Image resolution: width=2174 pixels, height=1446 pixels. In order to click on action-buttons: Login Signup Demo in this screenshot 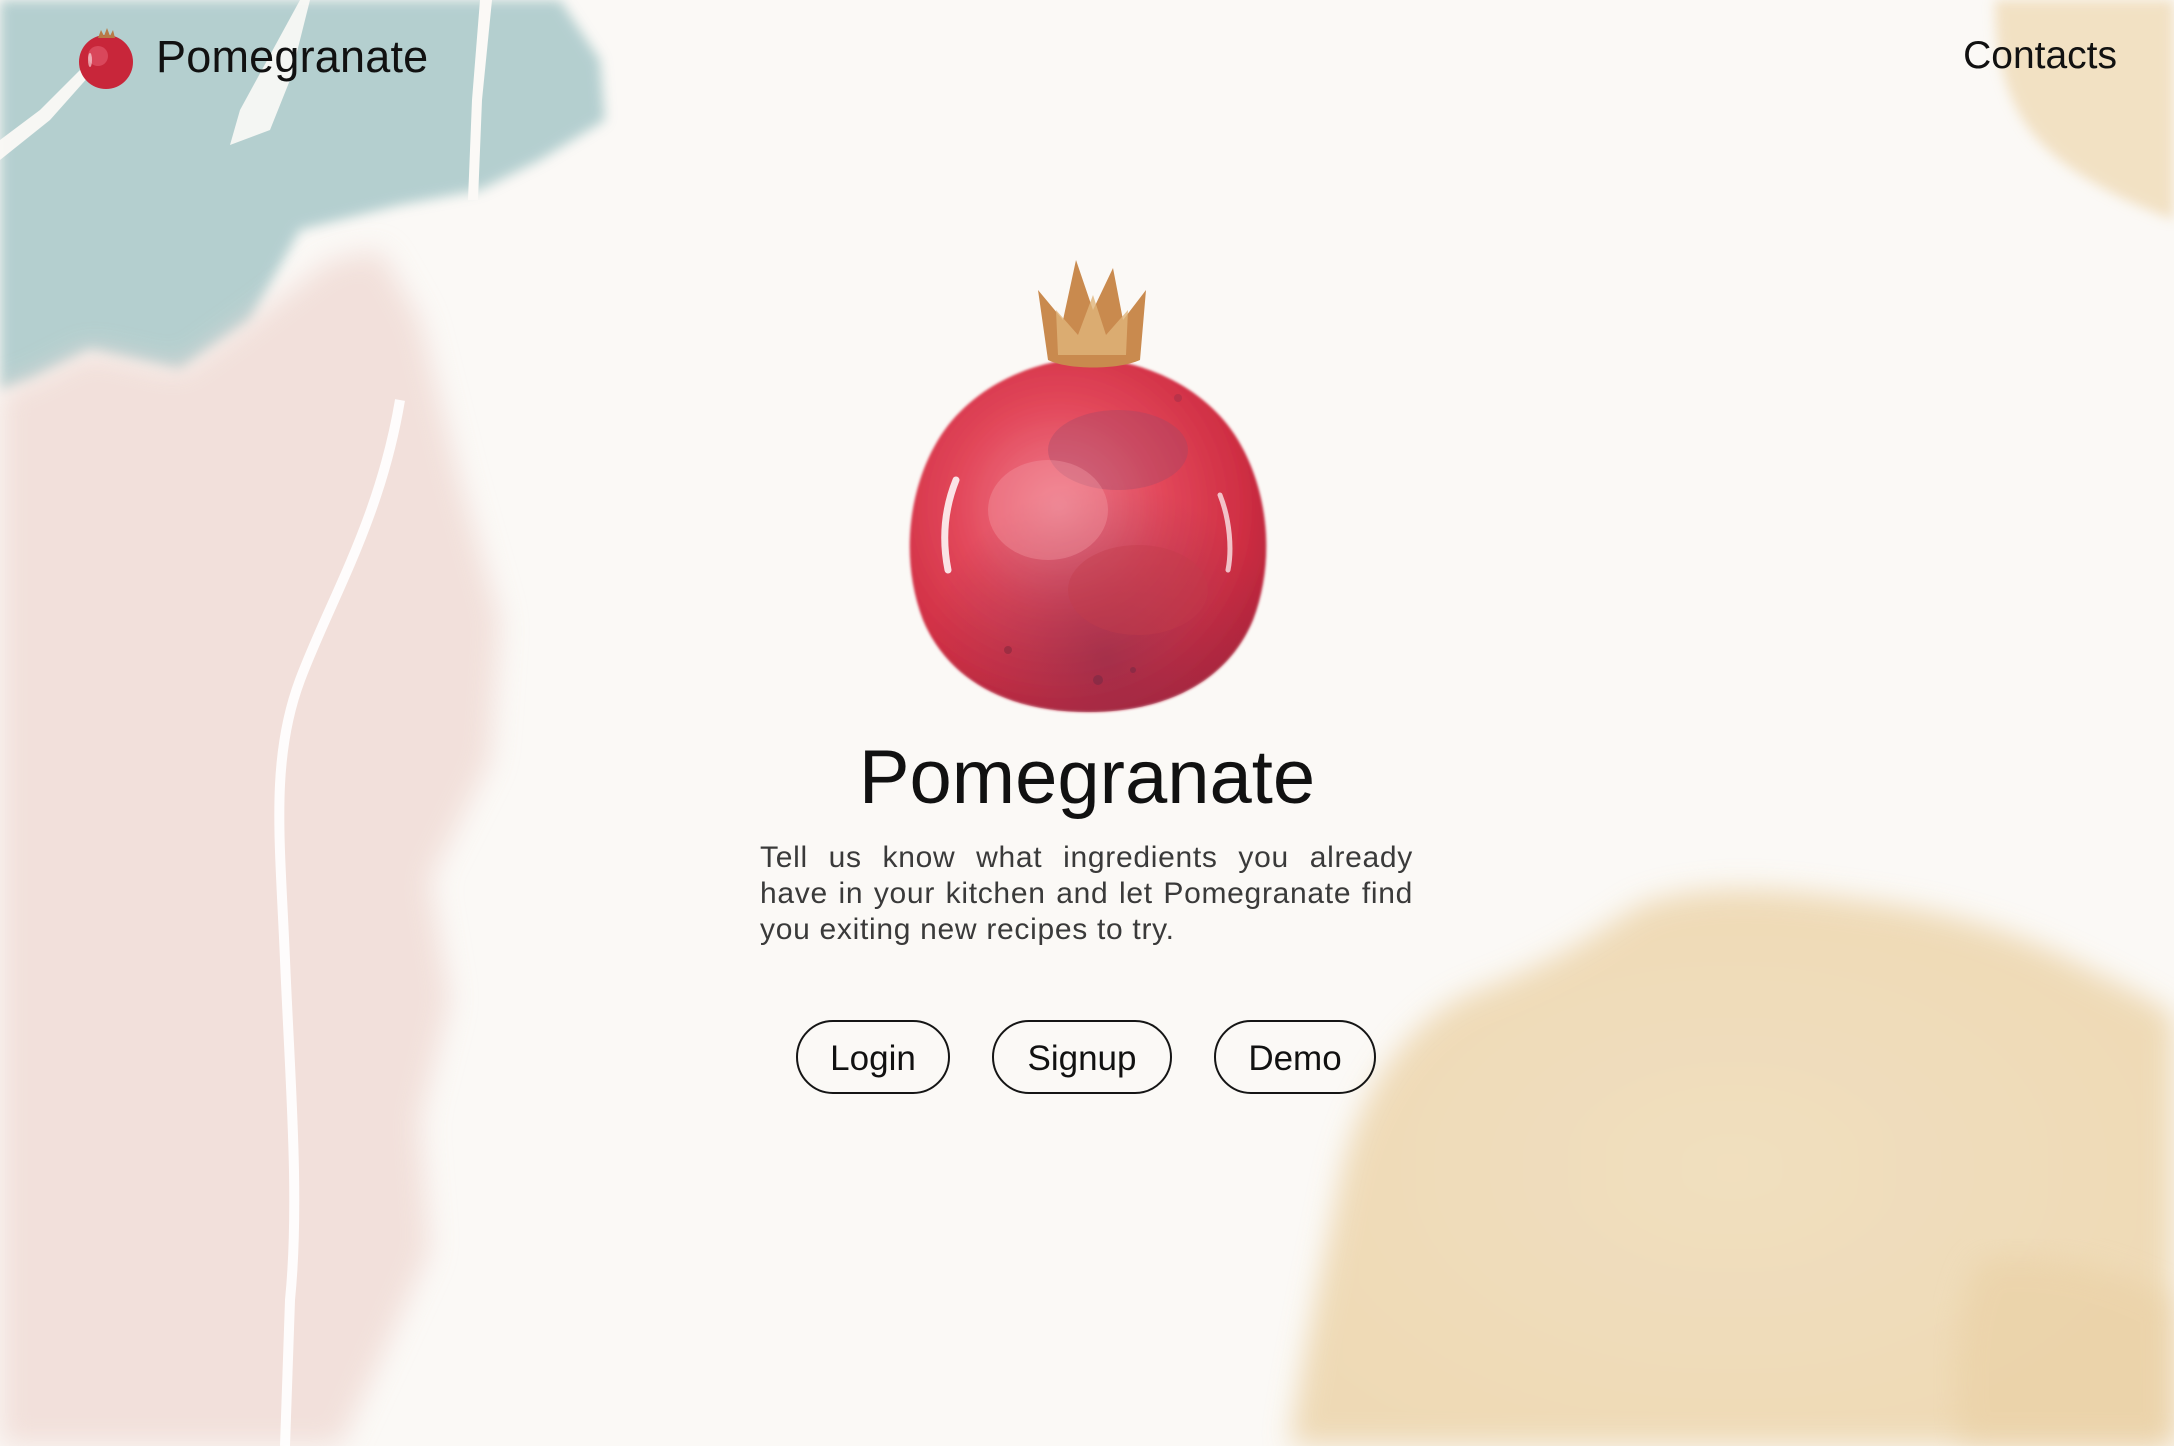, I will do `click(1087, 1059)`.